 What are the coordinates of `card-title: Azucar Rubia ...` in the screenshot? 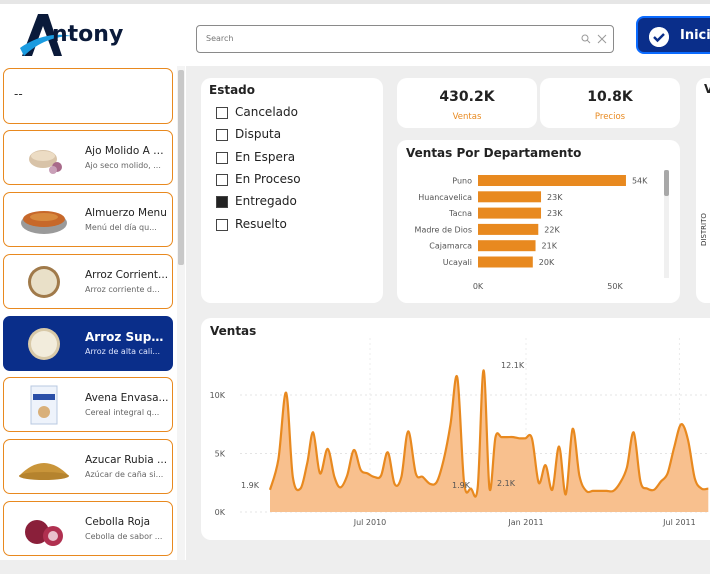 It's located at (126, 460).